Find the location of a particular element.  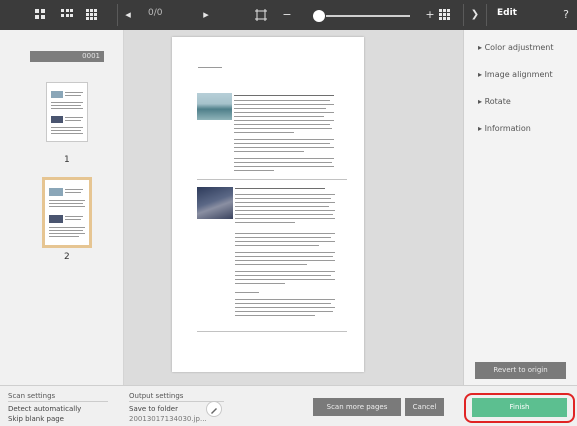

page-counter: 0/0 is located at coordinates (155, 13).